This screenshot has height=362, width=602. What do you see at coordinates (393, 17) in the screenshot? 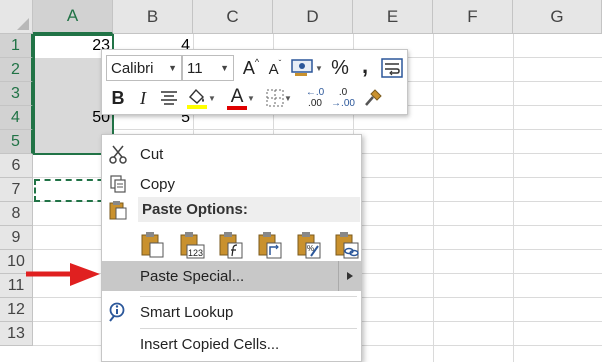
I see `column-header-e: E` at bounding box center [393, 17].